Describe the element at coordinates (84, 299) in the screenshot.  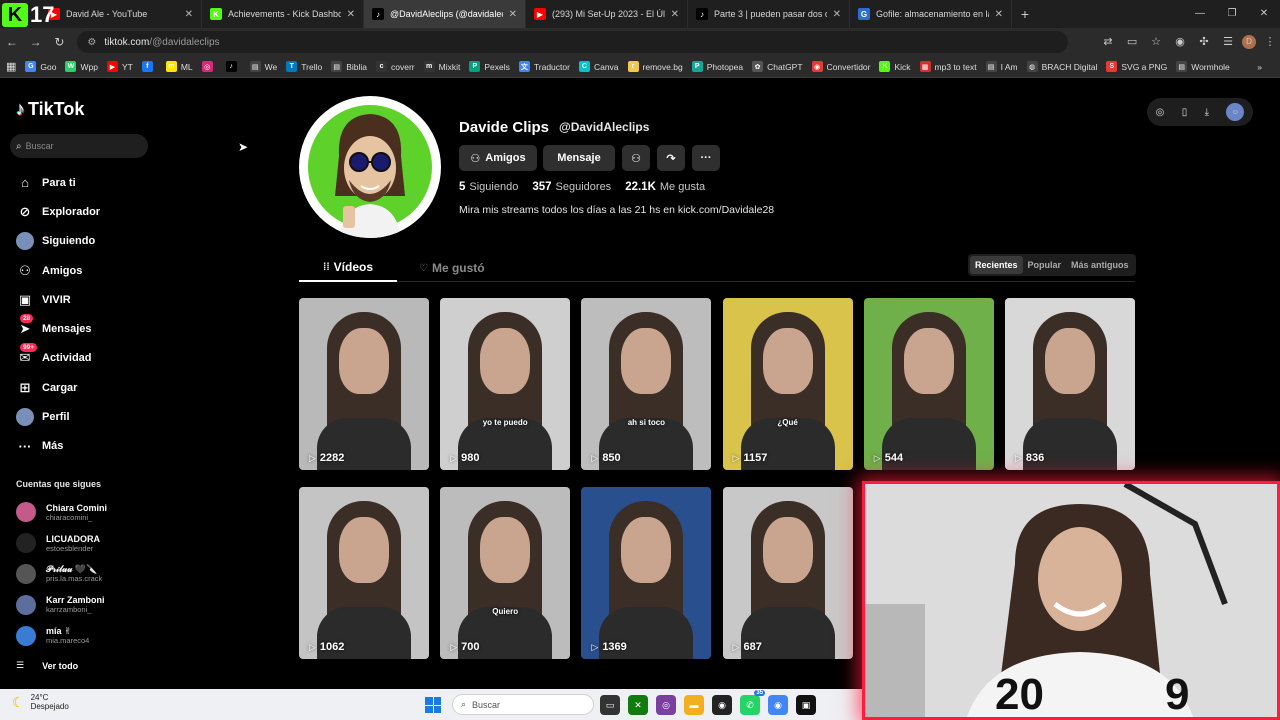
I see `sidebar-item: ▣ VIVIR` at that location.